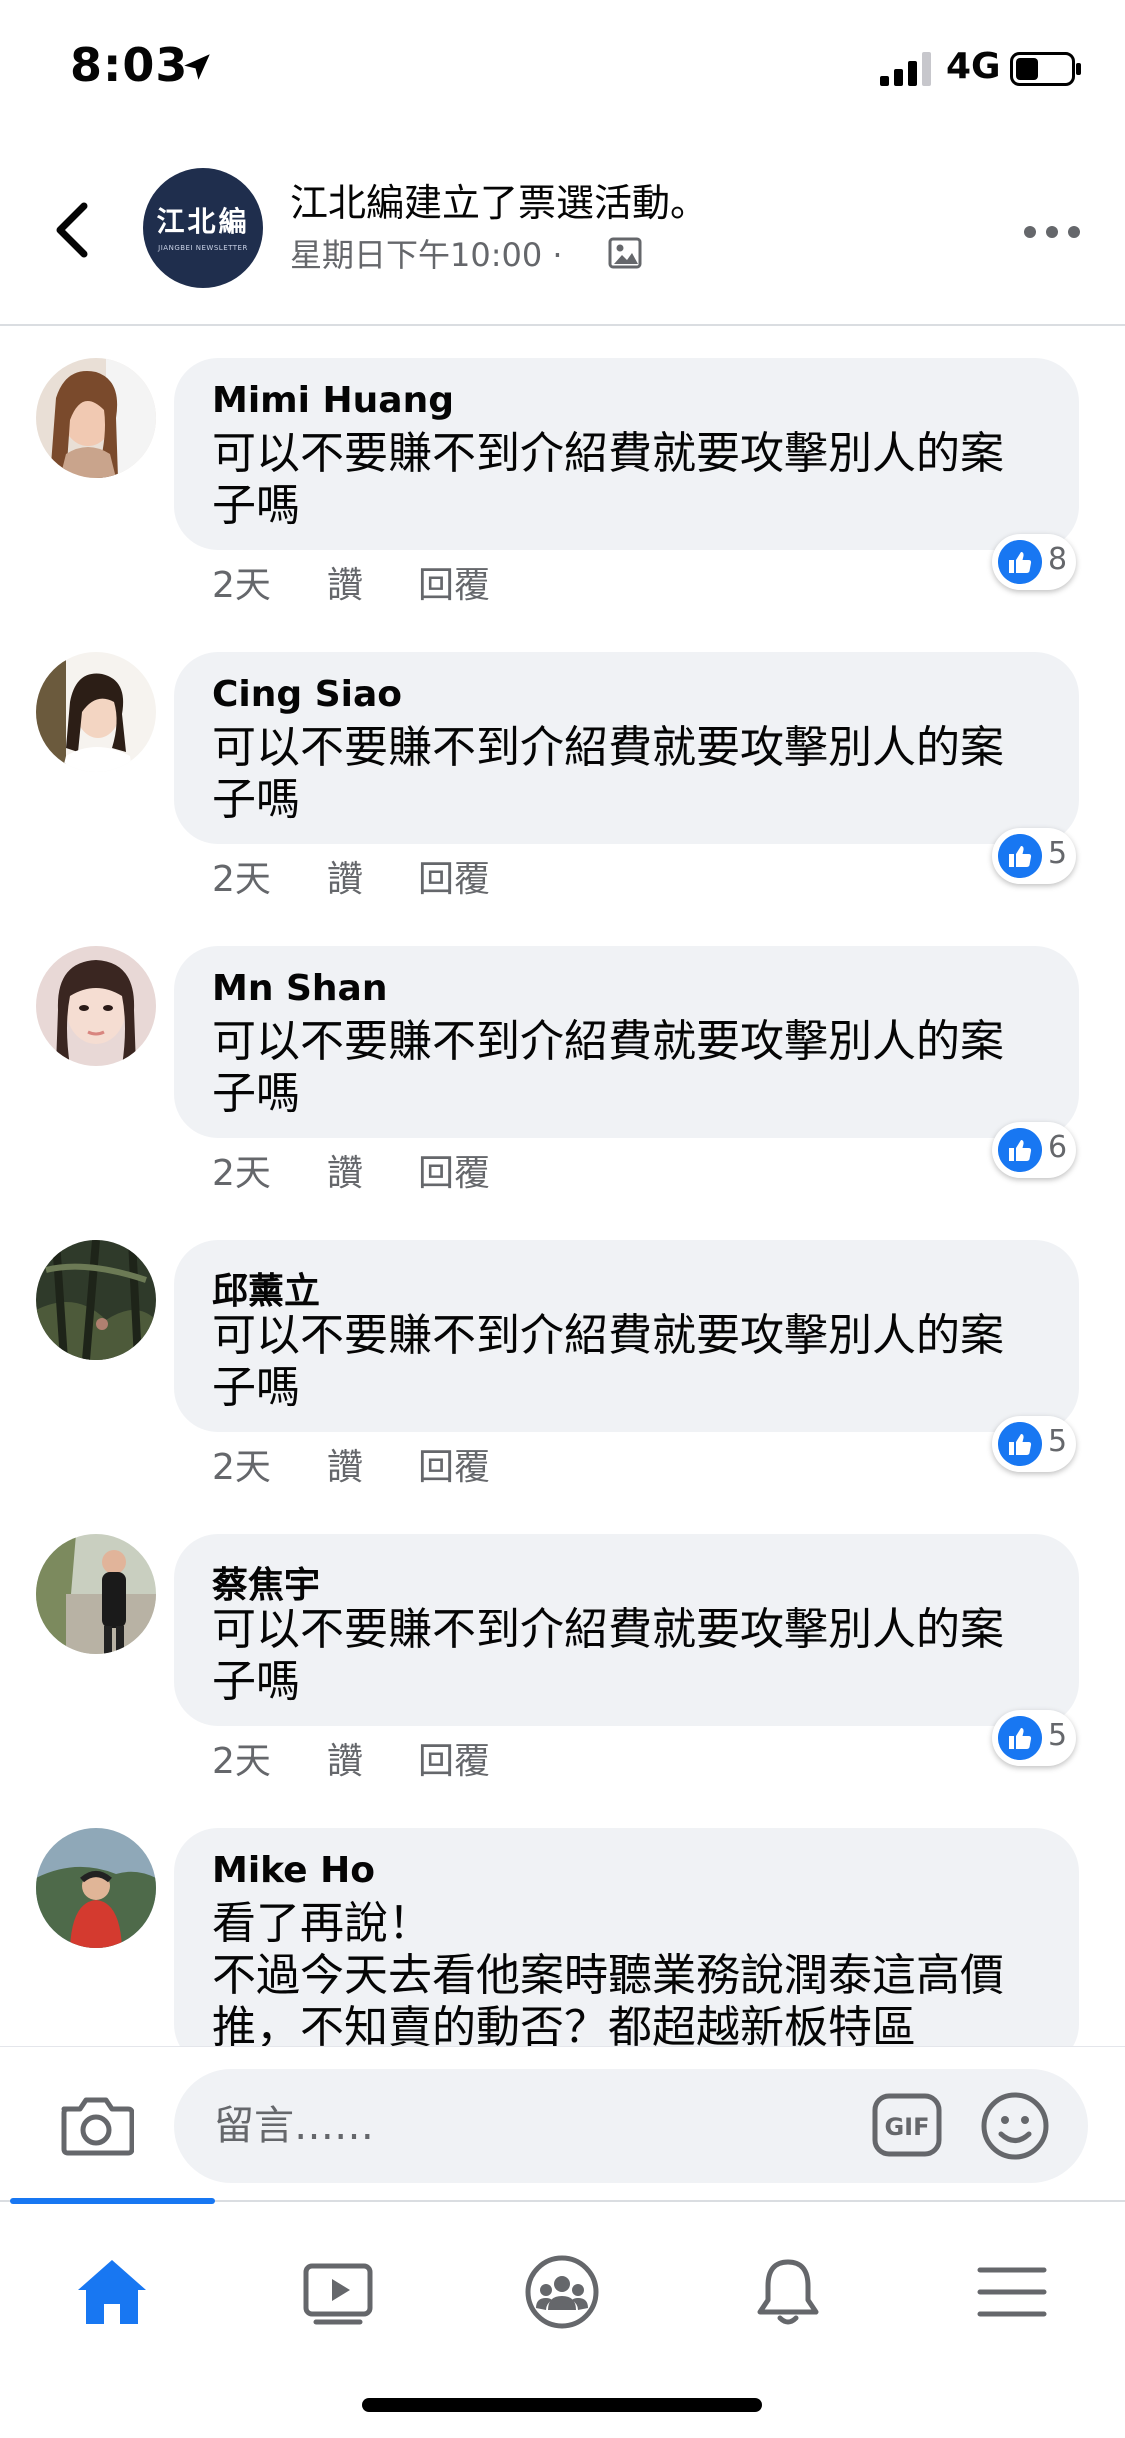 The image size is (1125, 2438). I want to click on svg-text: GIF, so click(906, 2127).